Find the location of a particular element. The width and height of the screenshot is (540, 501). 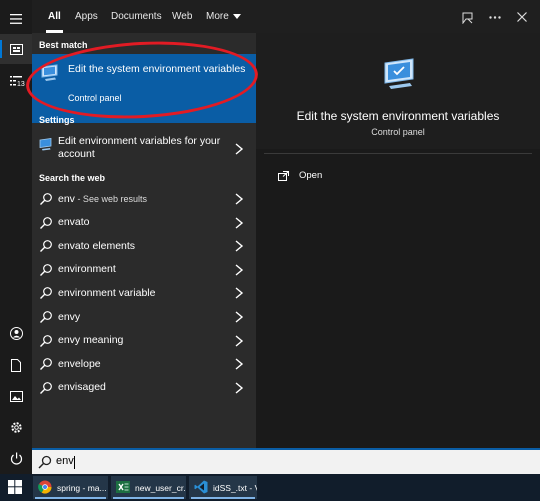

web-result-text: envato is located at coordinates (74, 222).